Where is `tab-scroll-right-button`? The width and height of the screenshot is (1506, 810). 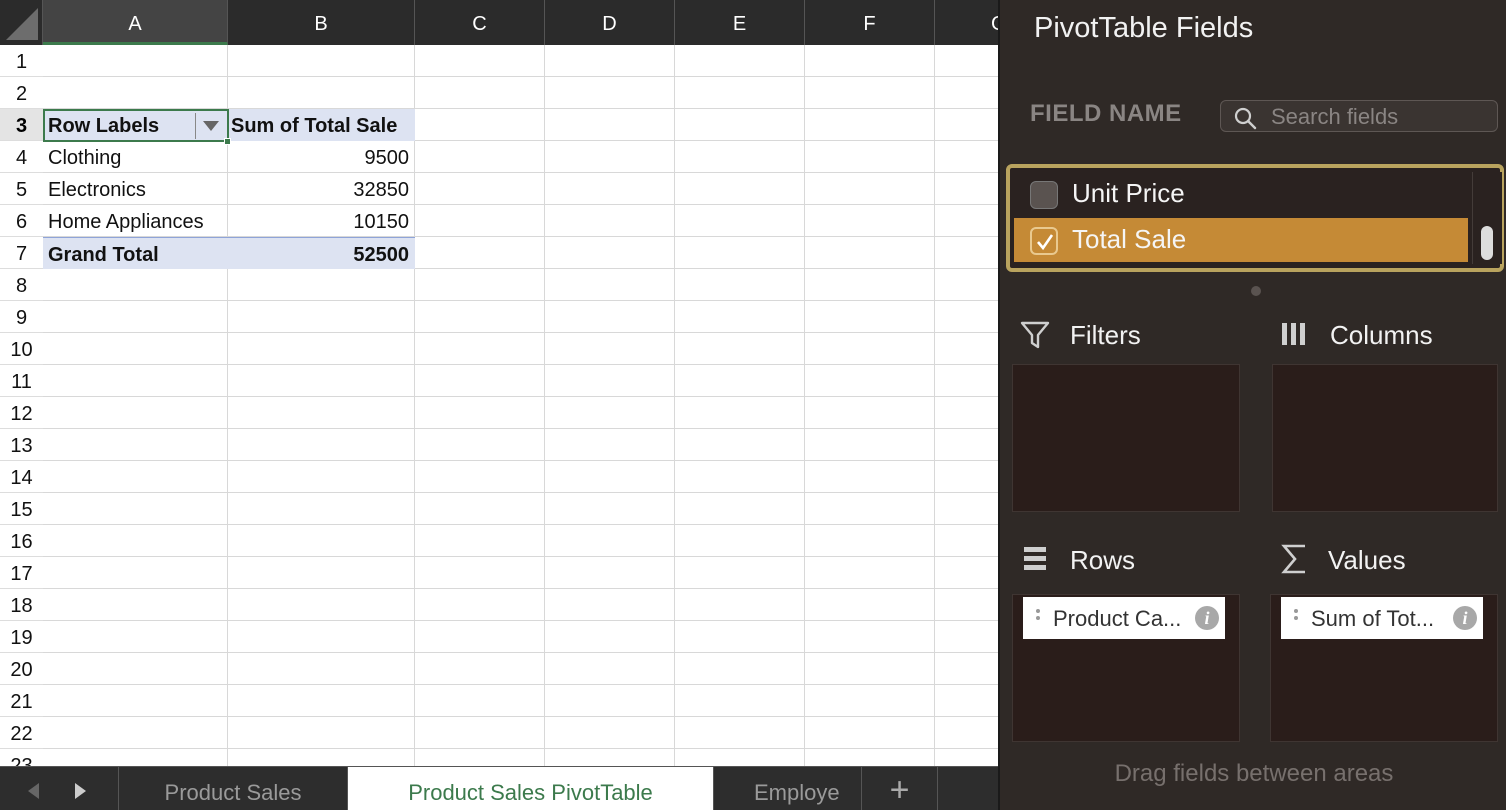 tab-scroll-right-button is located at coordinates (80, 791).